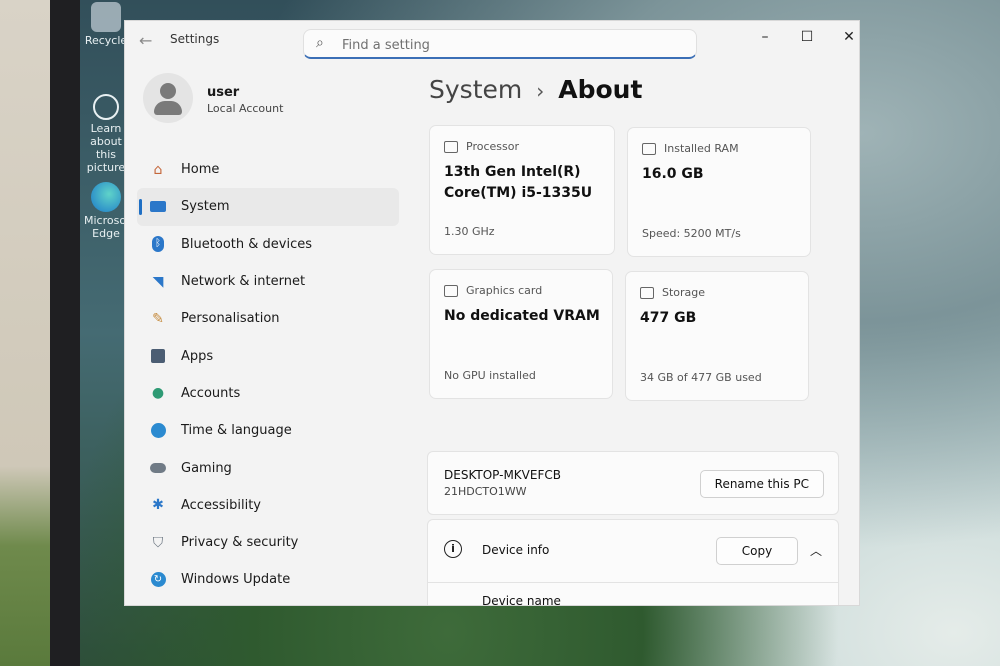 The height and width of the screenshot is (666, 1000). I want to click on edge-icon, so click(106, 197).